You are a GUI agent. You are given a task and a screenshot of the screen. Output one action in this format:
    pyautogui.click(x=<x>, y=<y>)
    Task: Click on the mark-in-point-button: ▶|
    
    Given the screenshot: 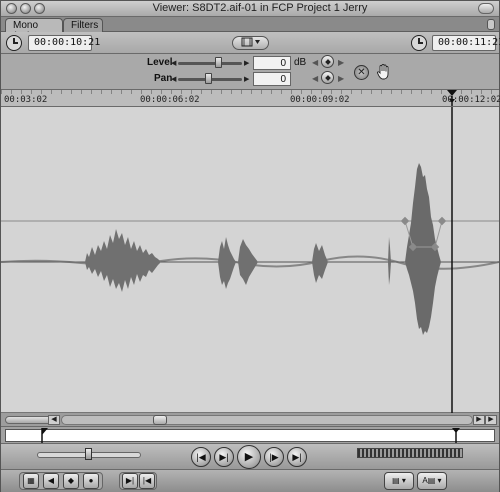 What is the action you would take?
    pyautogui.click(x=130, y=481)
    